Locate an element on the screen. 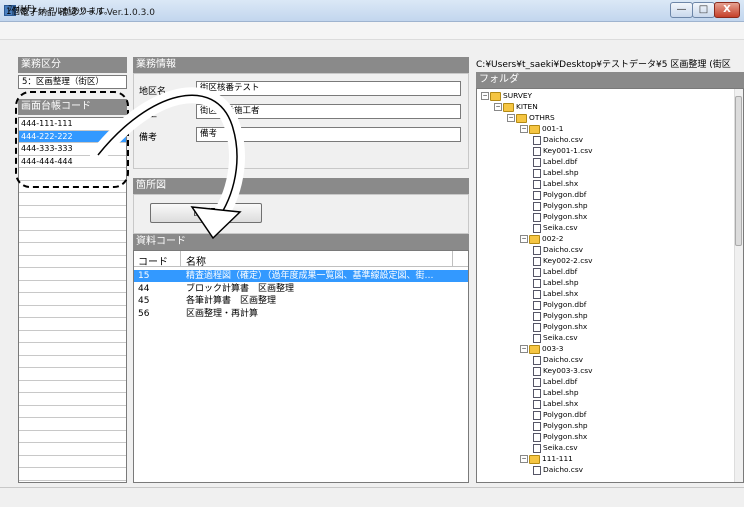 This screenshot has width=744, height=507. arrow-shaft-outline is located at coordinates (167, 158).